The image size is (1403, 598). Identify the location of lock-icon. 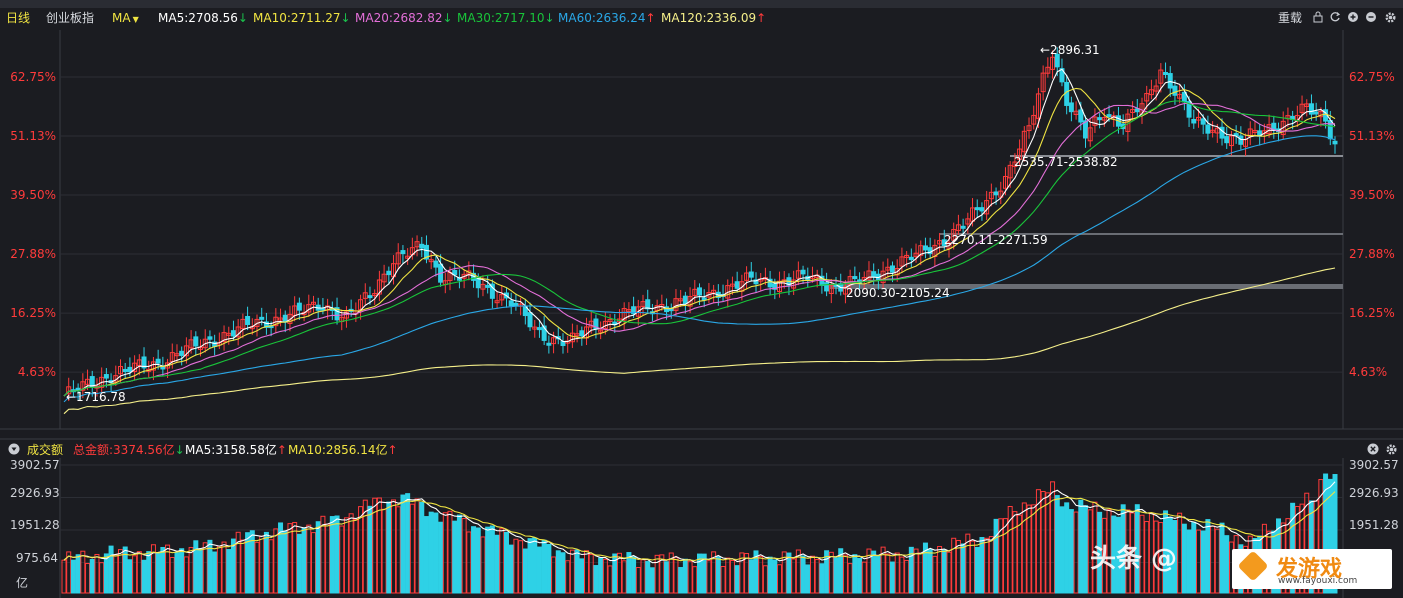
(1318, 18).